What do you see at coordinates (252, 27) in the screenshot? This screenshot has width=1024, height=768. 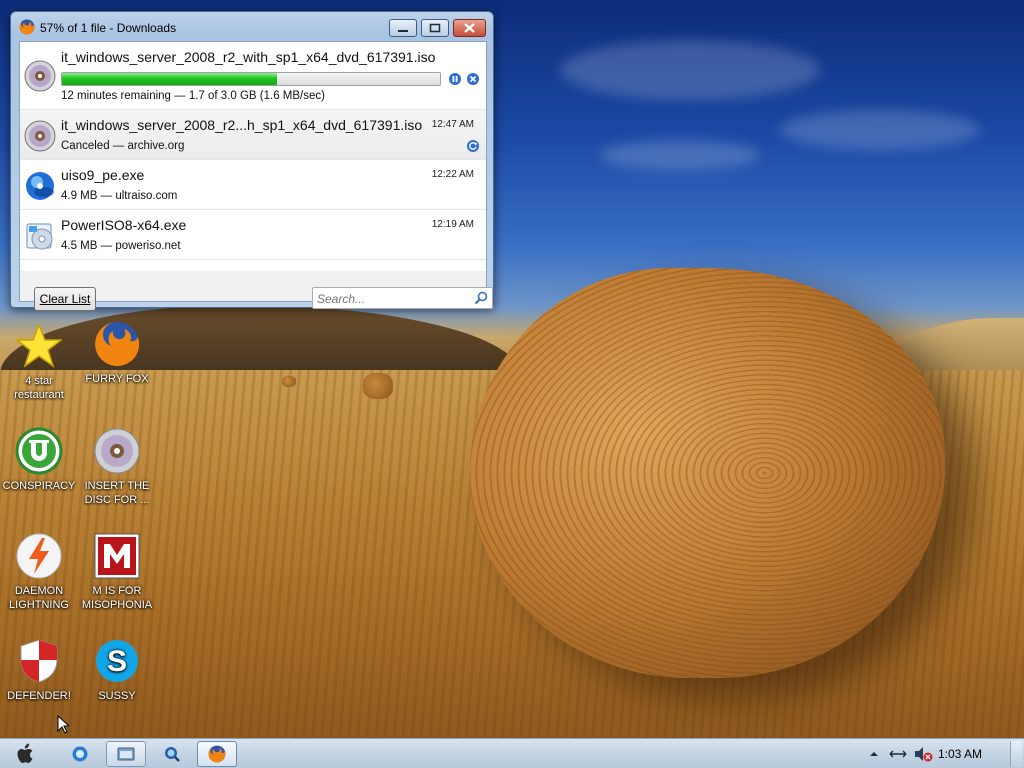 I see `title-bar: 57% of 1 file - Downloads` at bounding box center [252, 27].